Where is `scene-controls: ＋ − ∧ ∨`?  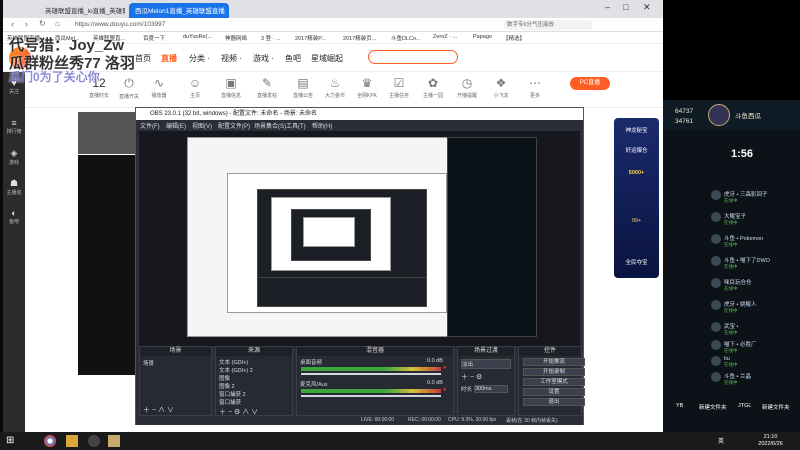
scene-controls: ＋ − ∧ ∨ is located at coordinates (158, 410).